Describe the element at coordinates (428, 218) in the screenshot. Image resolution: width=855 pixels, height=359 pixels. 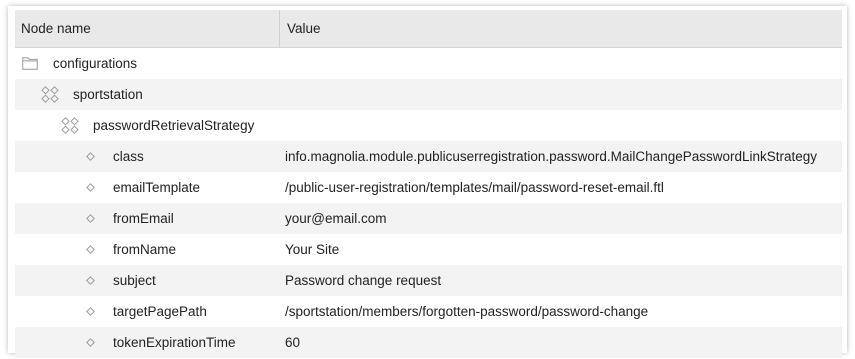
I see `tree-row-fromemail: fromEmail your@email.com` at that location.